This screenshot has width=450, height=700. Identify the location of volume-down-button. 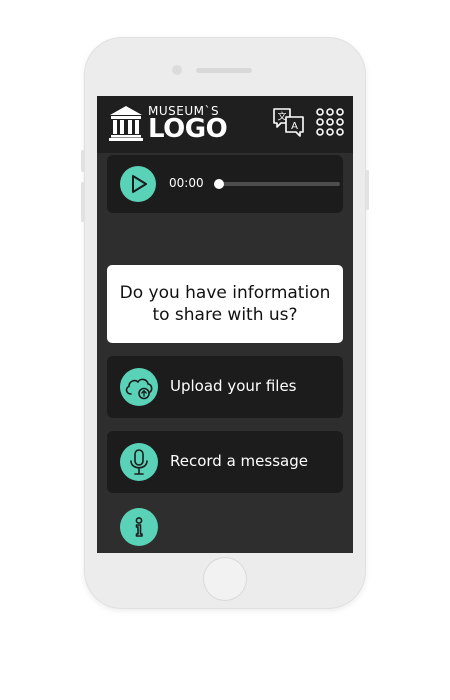
(82, 202).